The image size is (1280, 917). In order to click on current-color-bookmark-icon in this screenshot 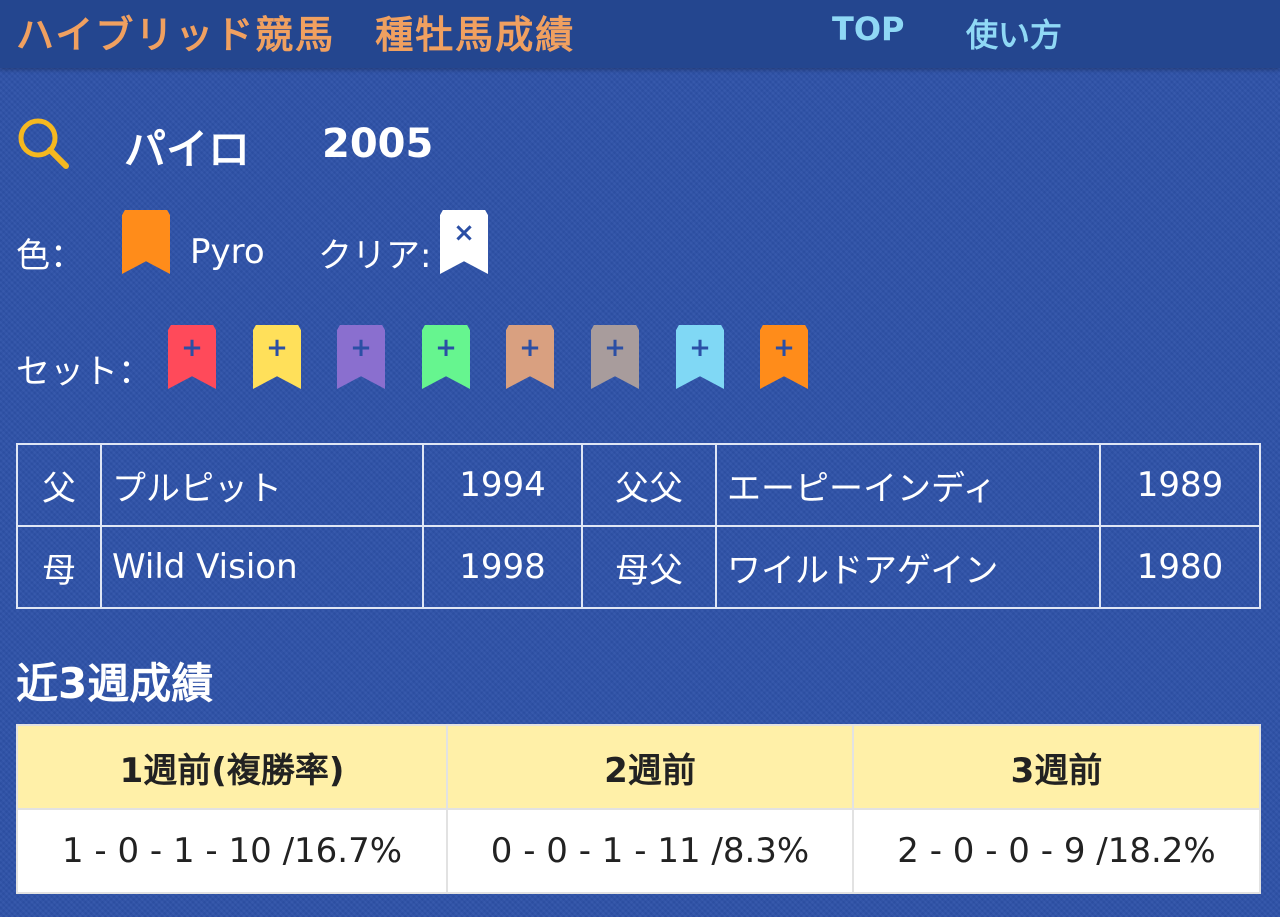, I will do `click(146, 242)`.